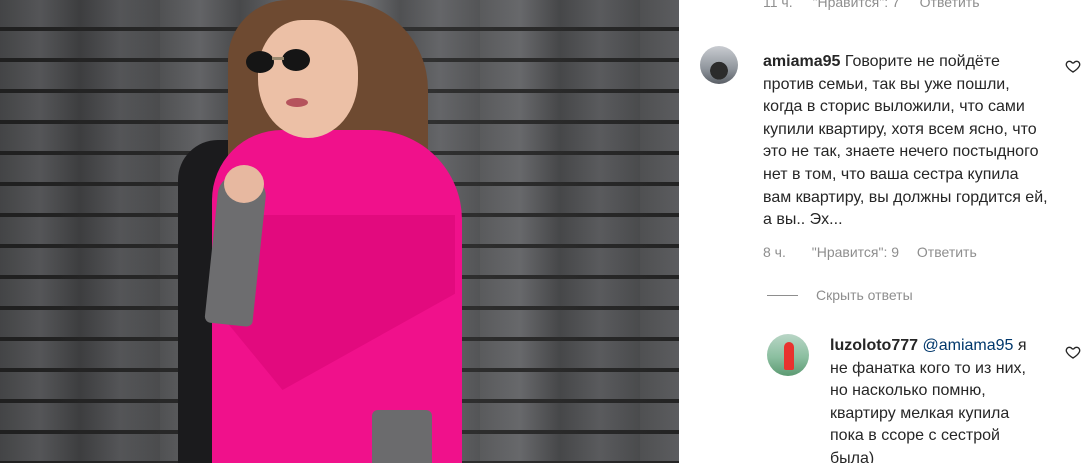  Describe the element at coordinates (801, 61) in the screenshot. I see `comment-username: amiama95` at that location.